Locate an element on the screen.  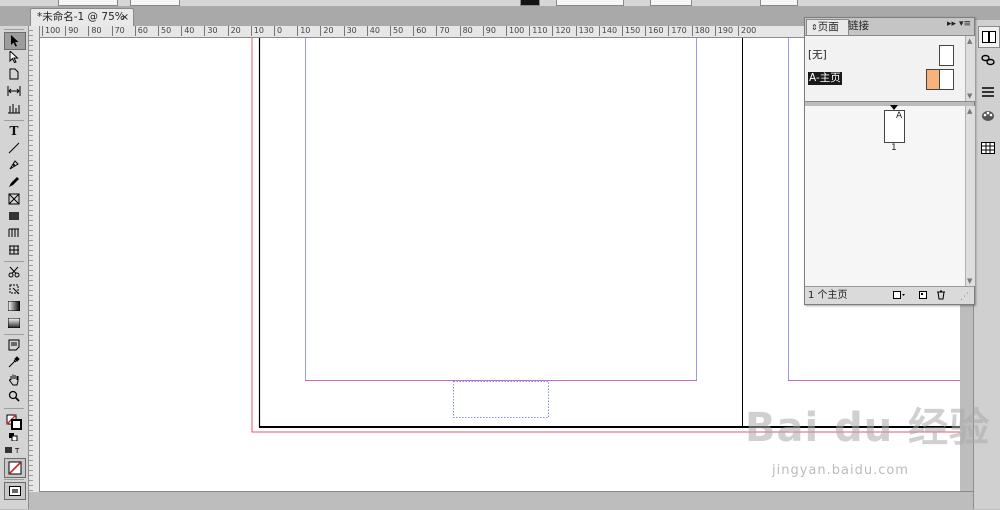
master-name: [无] is located at coordinates (817, 55).